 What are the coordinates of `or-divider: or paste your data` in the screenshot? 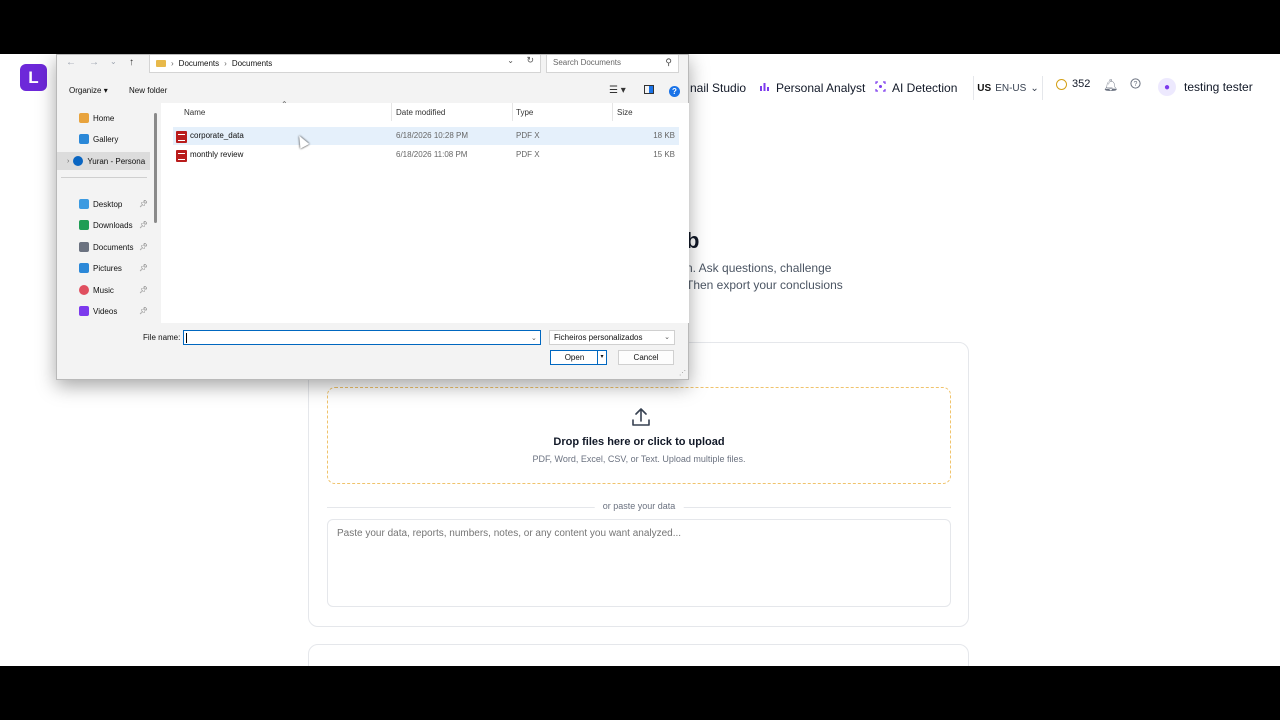 It's located at (639, 508).